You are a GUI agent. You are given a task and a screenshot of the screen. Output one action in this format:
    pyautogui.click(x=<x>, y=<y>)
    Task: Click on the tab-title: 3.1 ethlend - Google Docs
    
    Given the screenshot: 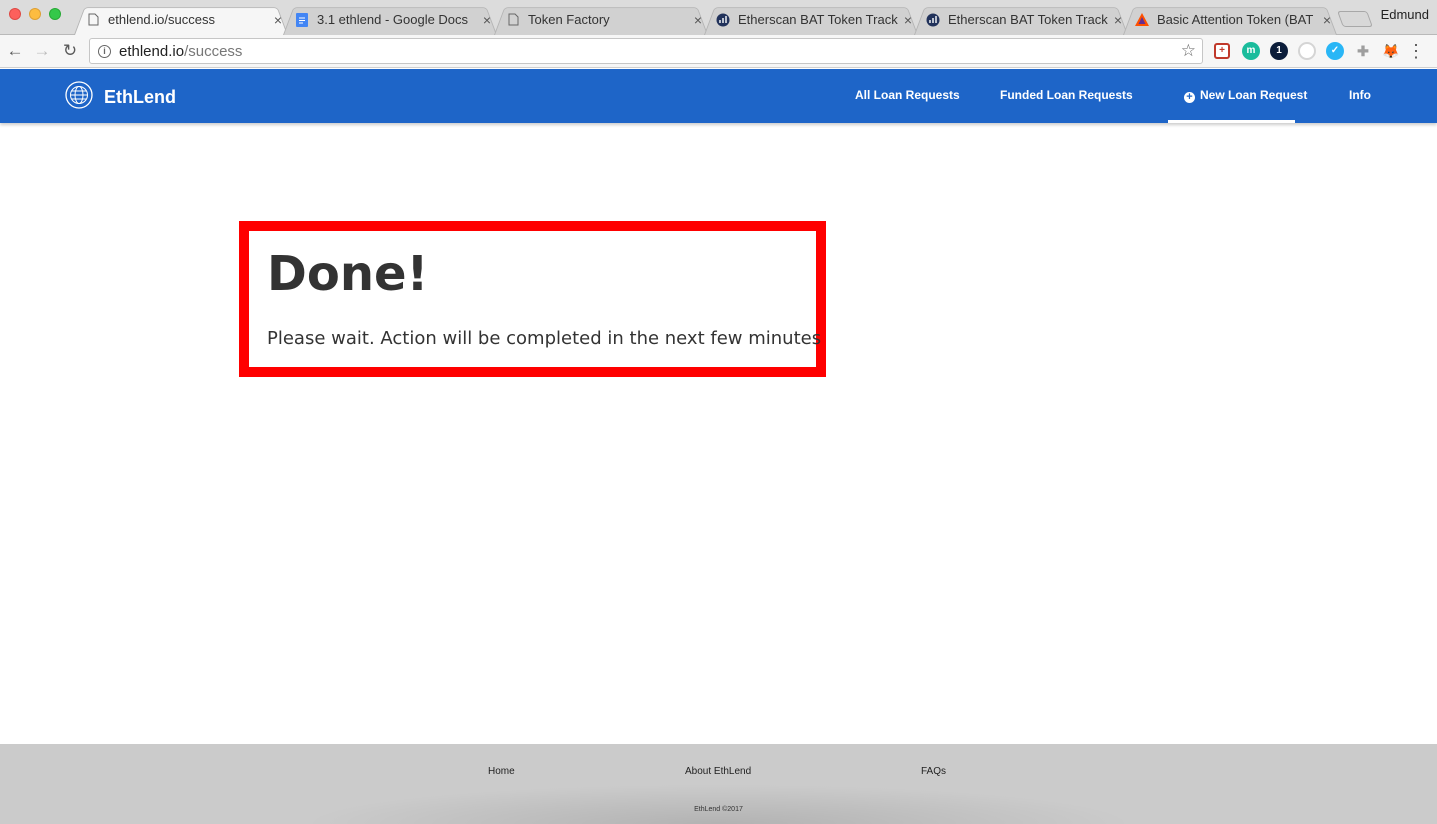 What is the action you would take?
    pyautogui.click(x=393, y=19)
    